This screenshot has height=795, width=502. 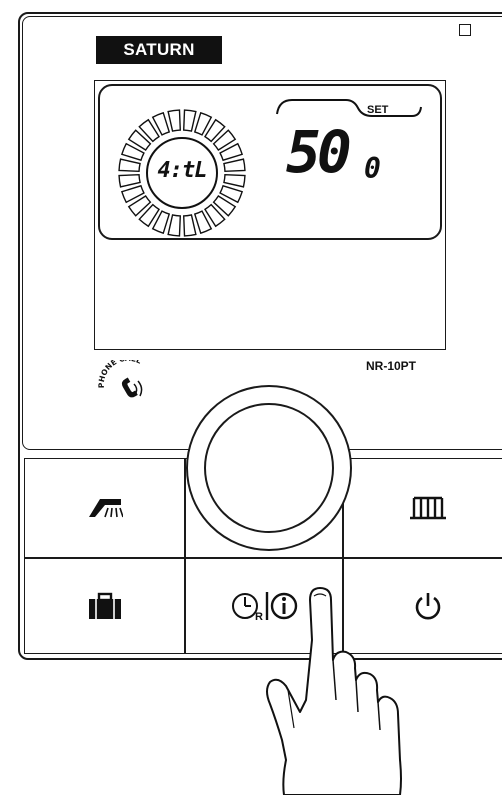 What do you see at coordinates (334, 691) in the screenshot?
I see `hand-pointer-icon` at bounding box center [334, 691].